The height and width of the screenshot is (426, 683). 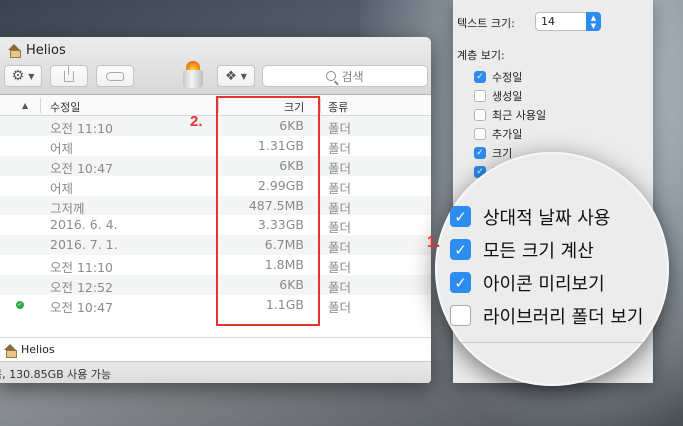 What do you see at coordinates (519, 115) in the screenshot?
I see `checkbox-label: 최근 사용일` at bounding box center [519, 115].